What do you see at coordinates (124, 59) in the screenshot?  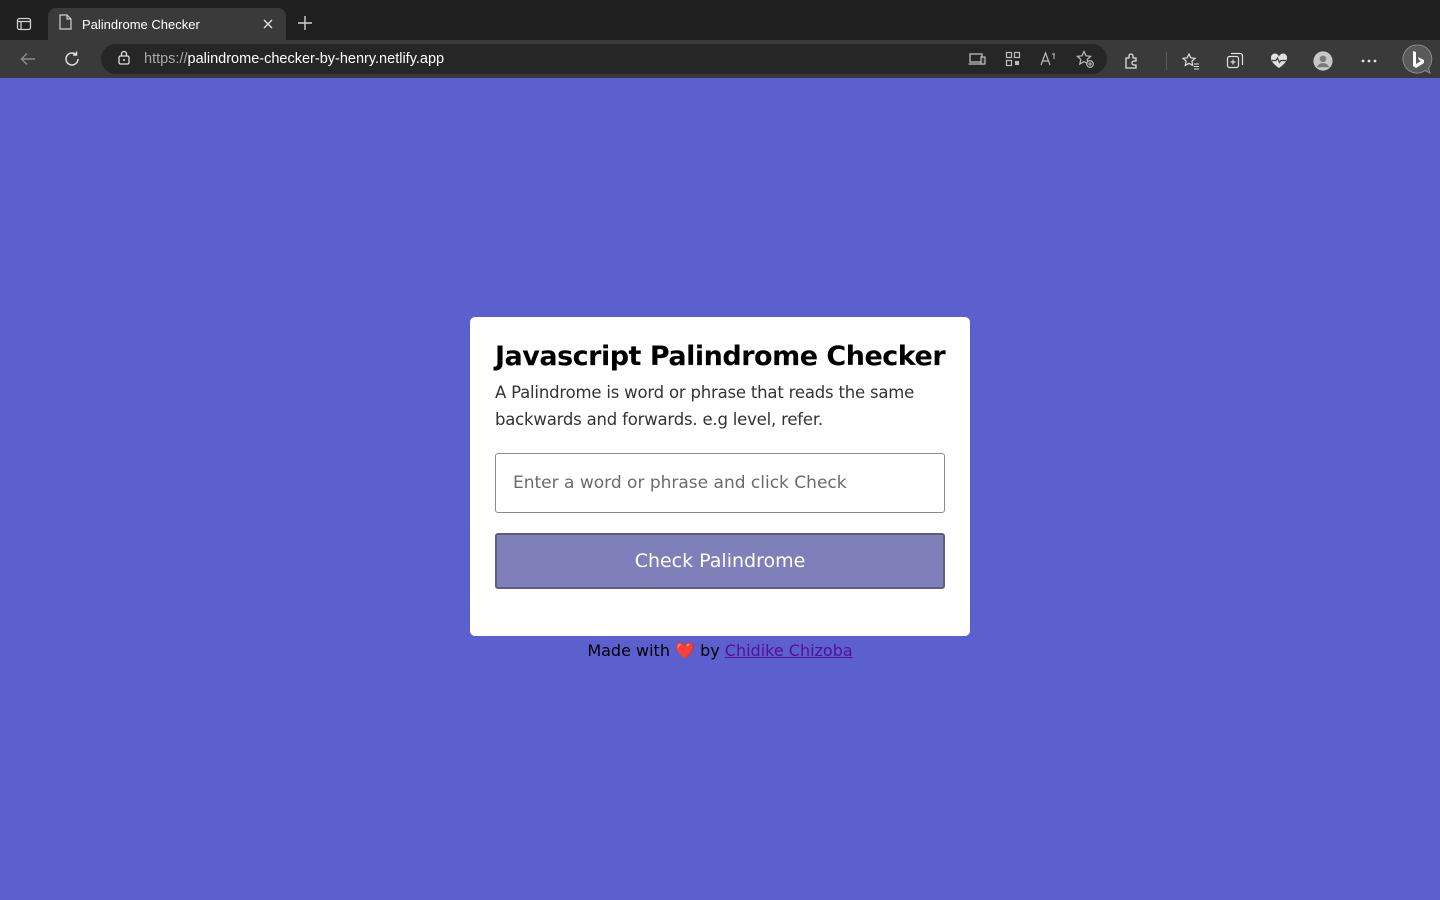 I see `lock-icon` at bounding box center [124, 59].